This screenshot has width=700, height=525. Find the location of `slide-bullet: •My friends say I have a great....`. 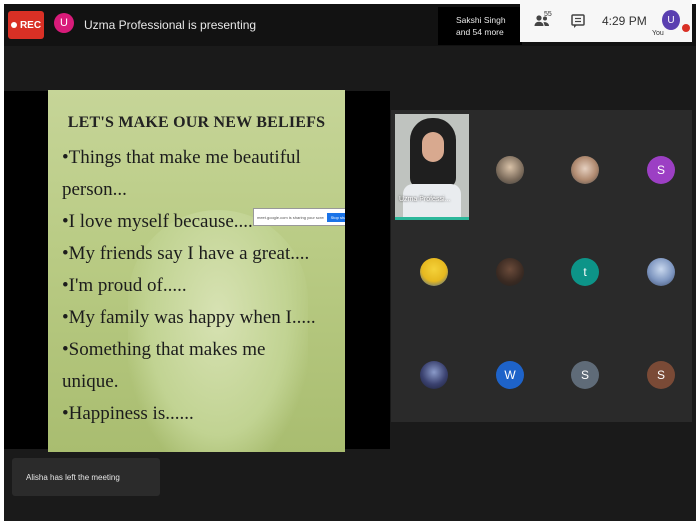

slide-bullet: •My friends say I have a great.... is located at coordinates (186, 253).